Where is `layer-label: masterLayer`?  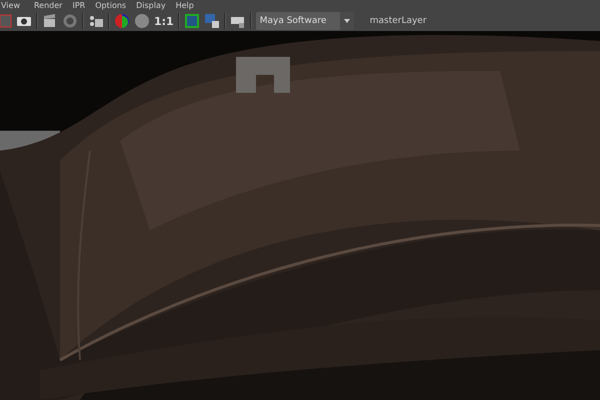 layer-label: masterLayer is located at coordinates (398, 21).